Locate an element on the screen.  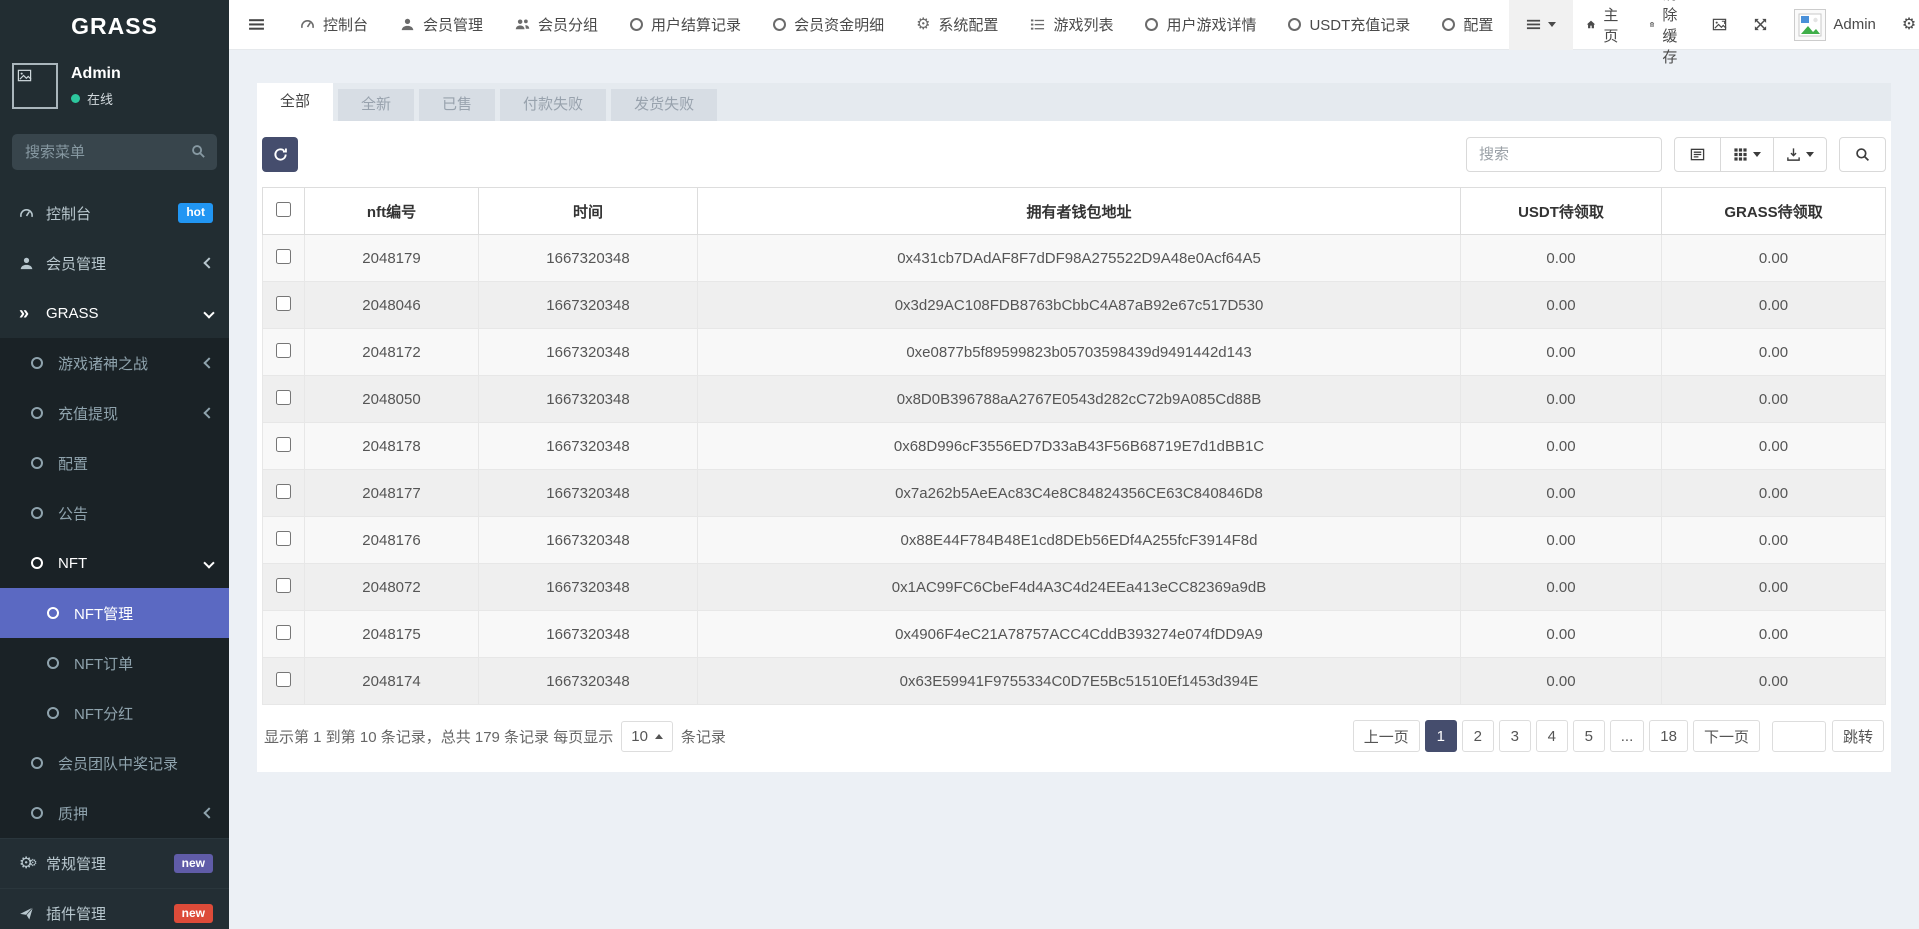
cell-nft-id: 2048178 is located at coordinates (391, 446).